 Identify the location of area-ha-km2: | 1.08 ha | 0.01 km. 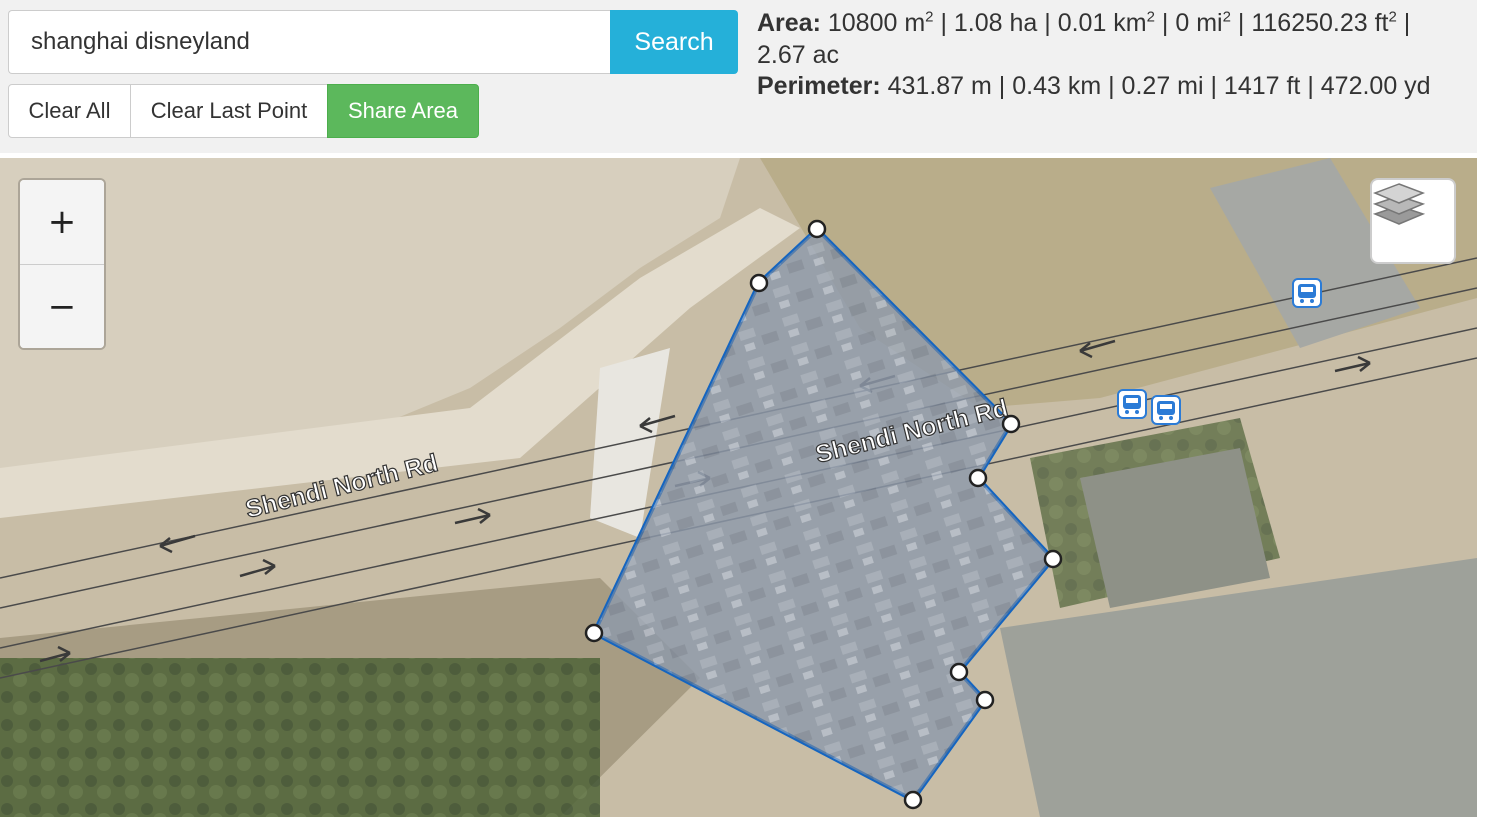
(1040, 23).